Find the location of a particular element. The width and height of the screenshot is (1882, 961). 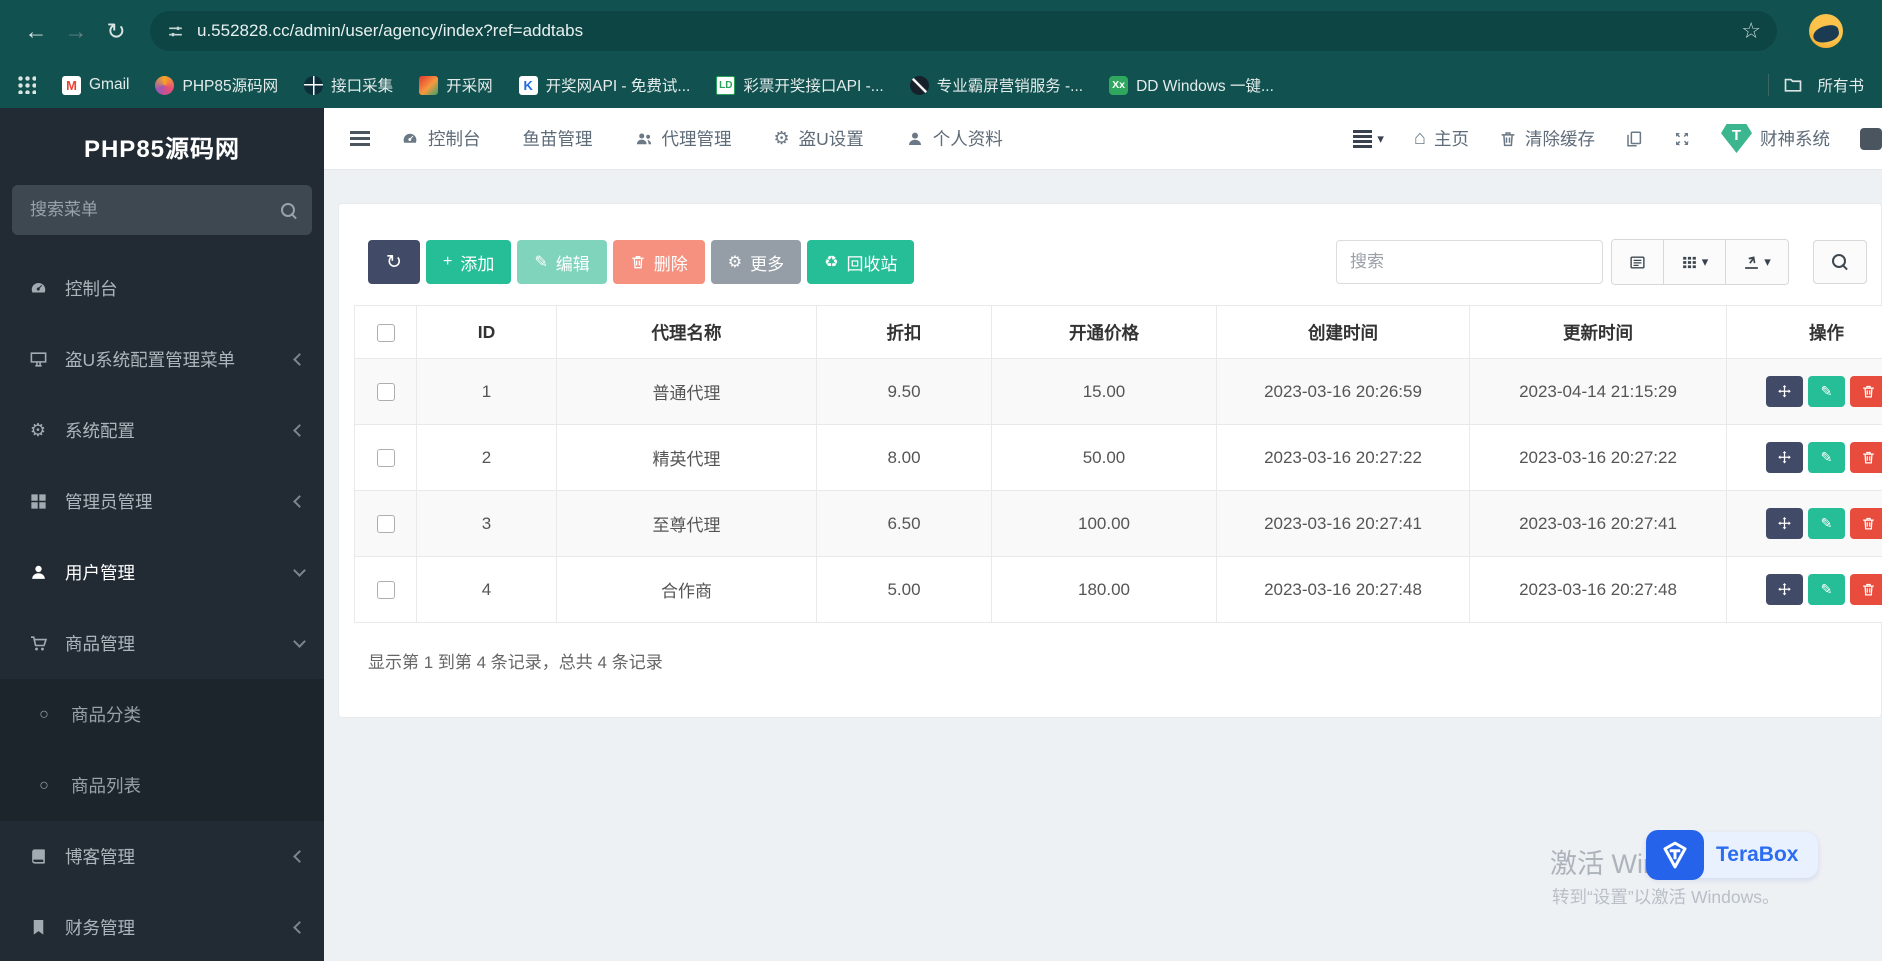

col-created: 创建时间 is located at coordinates (1343, 332).